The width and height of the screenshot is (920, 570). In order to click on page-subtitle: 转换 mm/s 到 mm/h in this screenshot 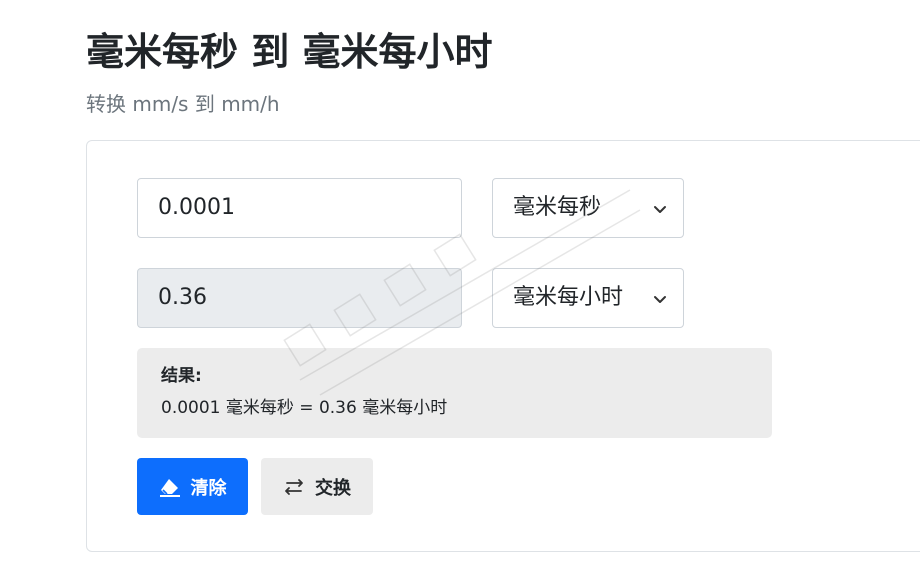, I will do `click(183, 104)`.